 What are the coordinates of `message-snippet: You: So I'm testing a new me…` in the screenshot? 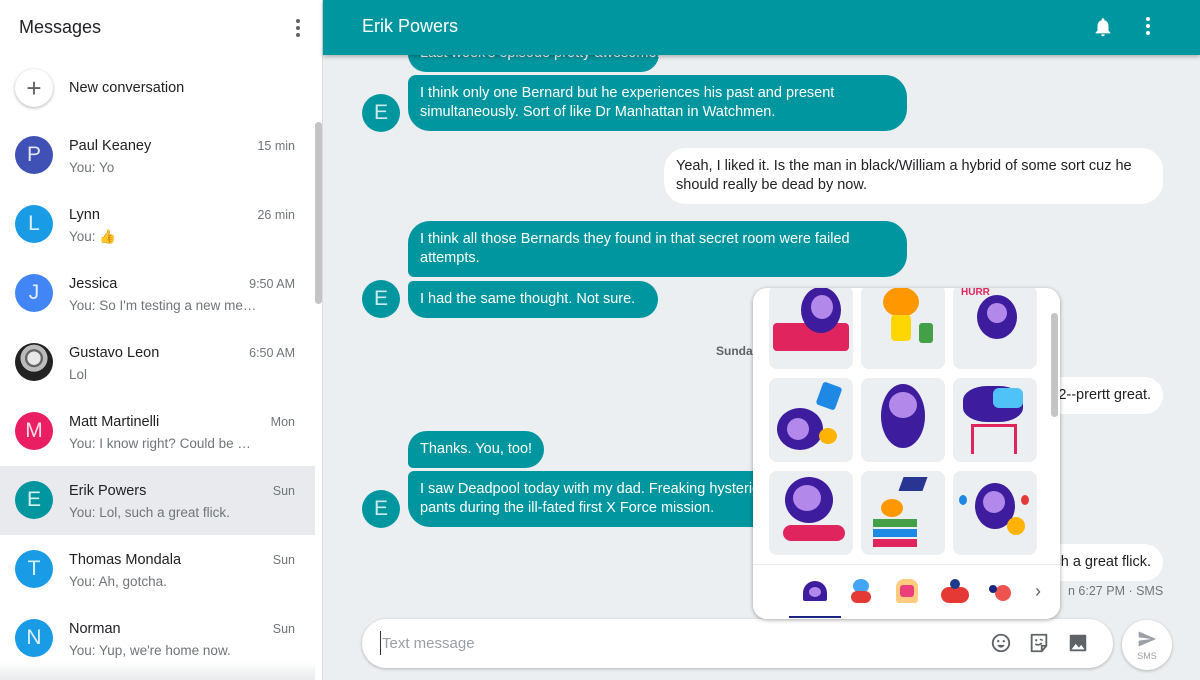 It's located at (163, 305).